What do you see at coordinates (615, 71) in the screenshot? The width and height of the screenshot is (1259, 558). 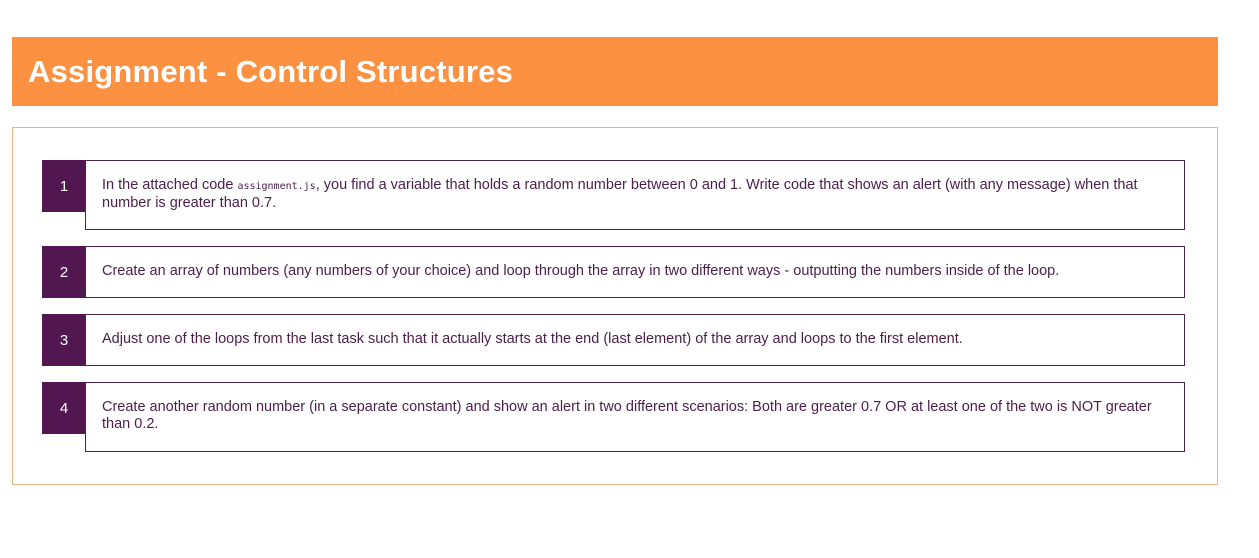 I see `page-header: Assignment - Control Structures` at bounding box center [615, 71].